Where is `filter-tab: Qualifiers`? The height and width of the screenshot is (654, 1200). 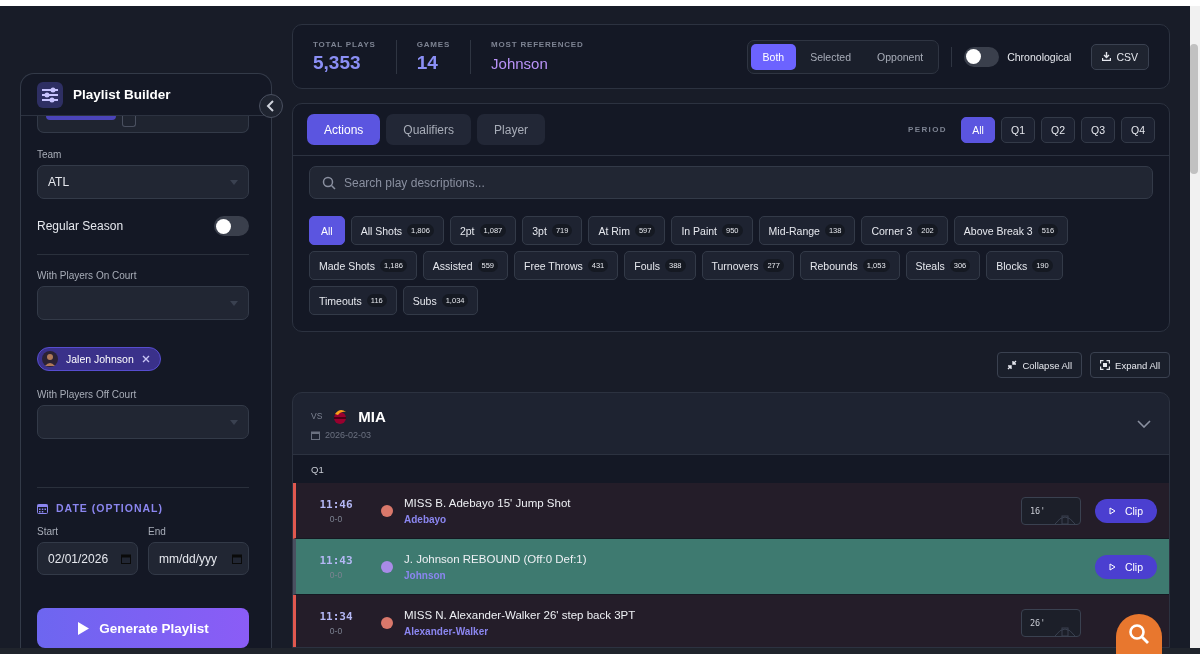 filter-tab: Qualifiers is located at coordinates (429, 129).